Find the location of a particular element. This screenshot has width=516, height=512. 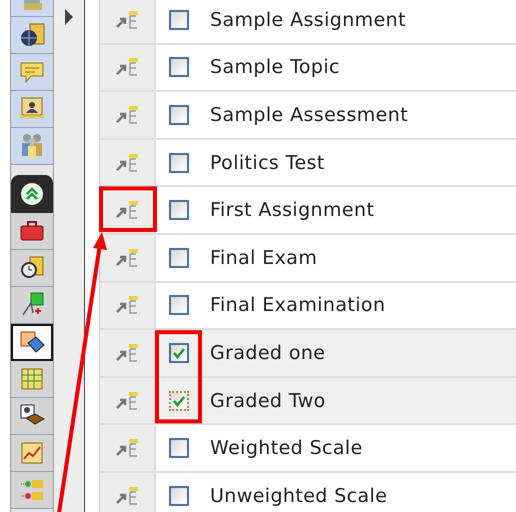

table-row: Weighted Scale is located at coordinates (308, 449).